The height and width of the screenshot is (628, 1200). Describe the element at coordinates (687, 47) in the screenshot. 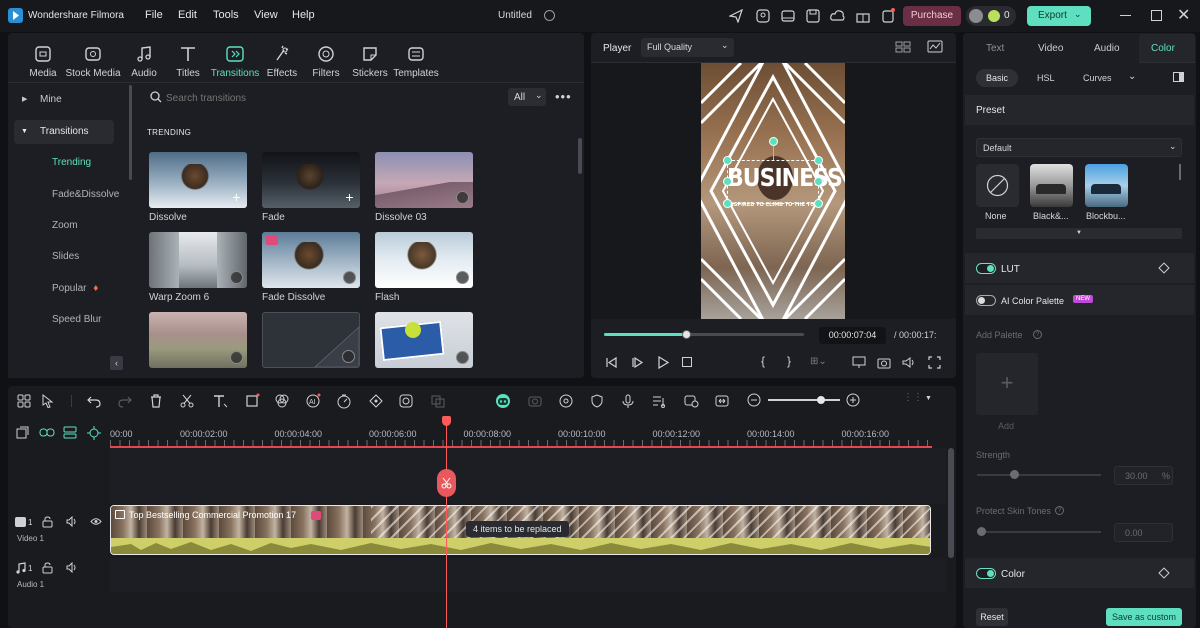

I see `quality-dropdown: Full Quality ⌄` at that location.